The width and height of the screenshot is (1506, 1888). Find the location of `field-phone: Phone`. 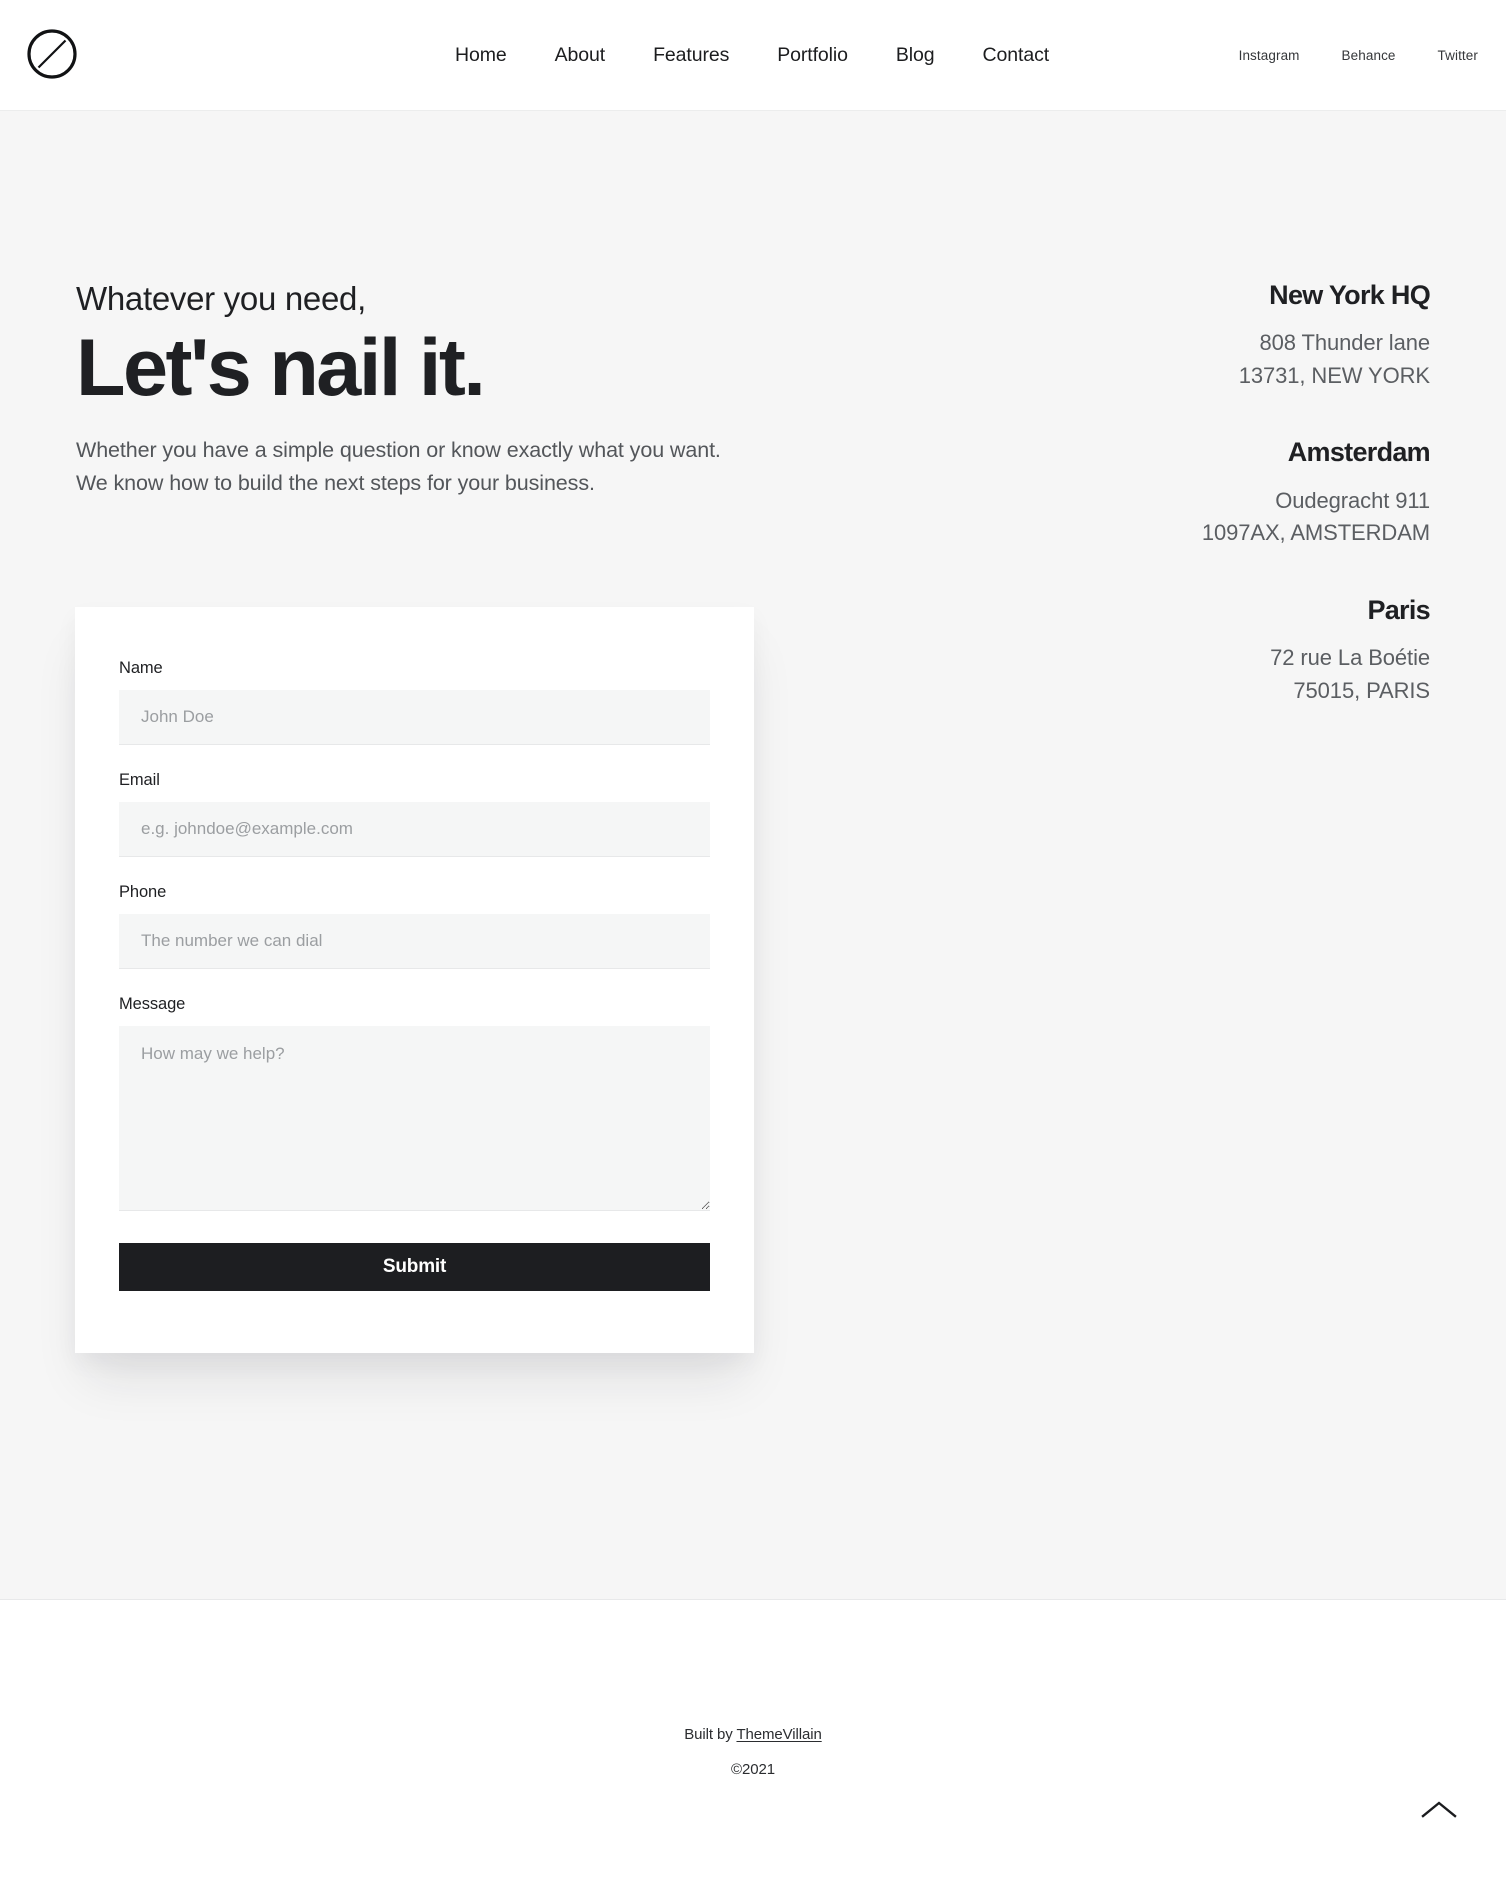

field-phone: Phone is located at coordinates (414, 926).